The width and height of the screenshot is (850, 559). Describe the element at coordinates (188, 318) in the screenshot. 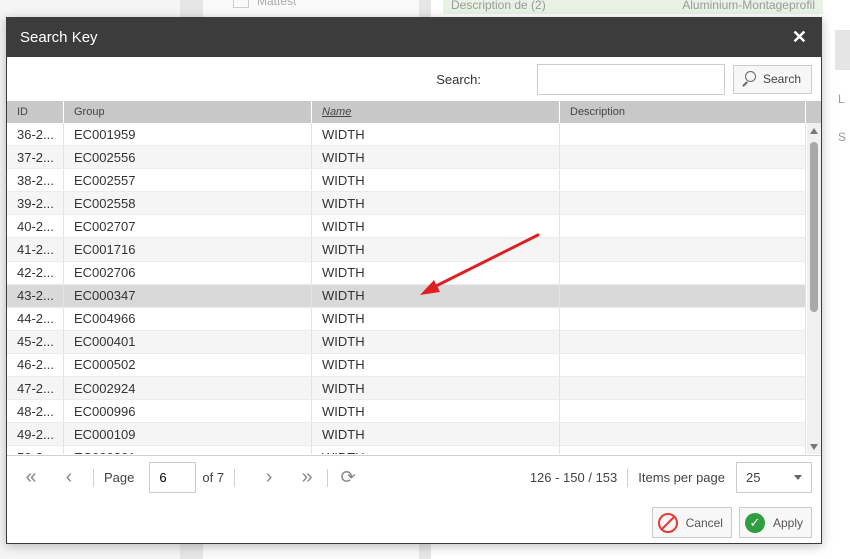

I see `cell-group: EC004966` at that location.